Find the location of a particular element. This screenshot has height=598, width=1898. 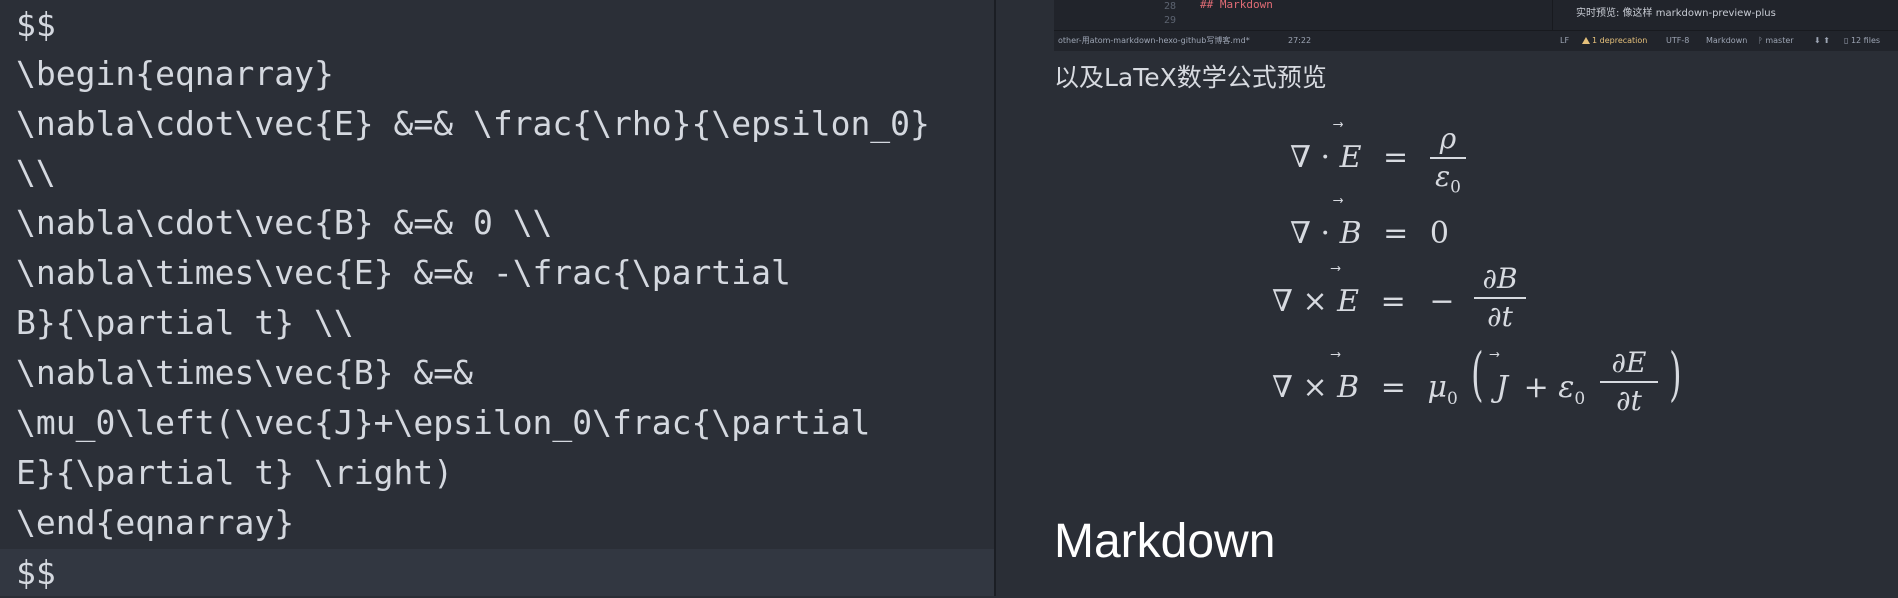

left-paren: ( is located at coordinates (1477, 374).